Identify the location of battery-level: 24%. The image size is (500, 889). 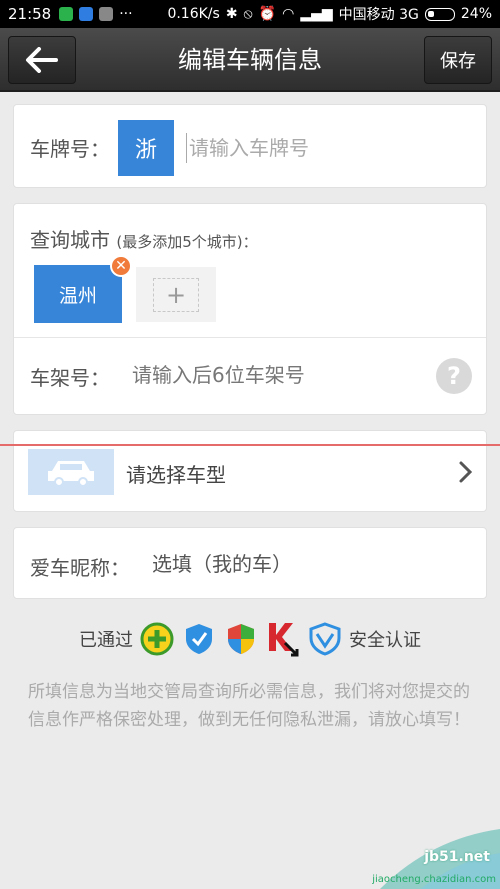
(476, 14).